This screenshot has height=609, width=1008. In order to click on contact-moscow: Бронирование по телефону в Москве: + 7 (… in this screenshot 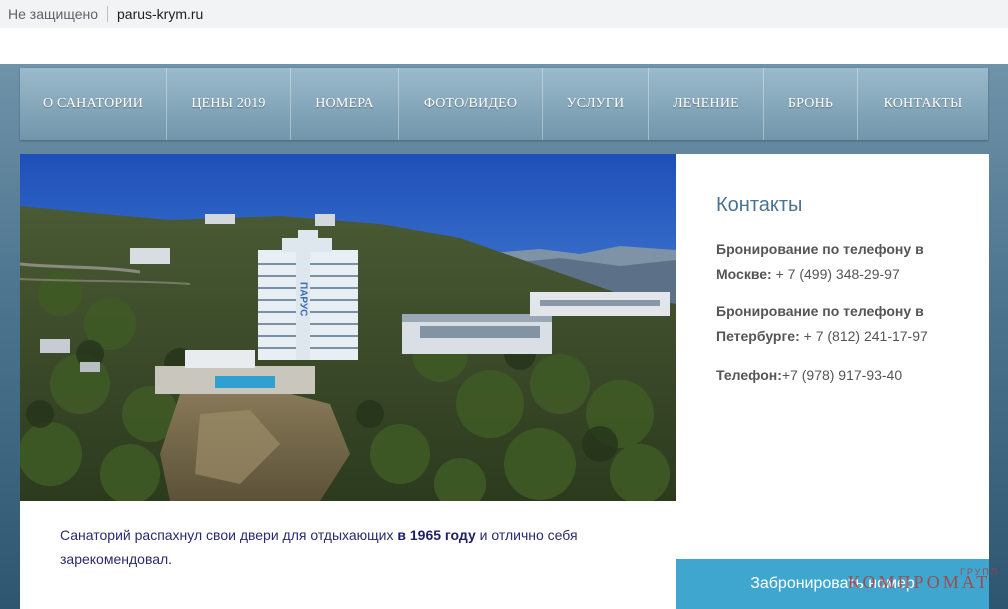, I will do `click(832, 262)`.